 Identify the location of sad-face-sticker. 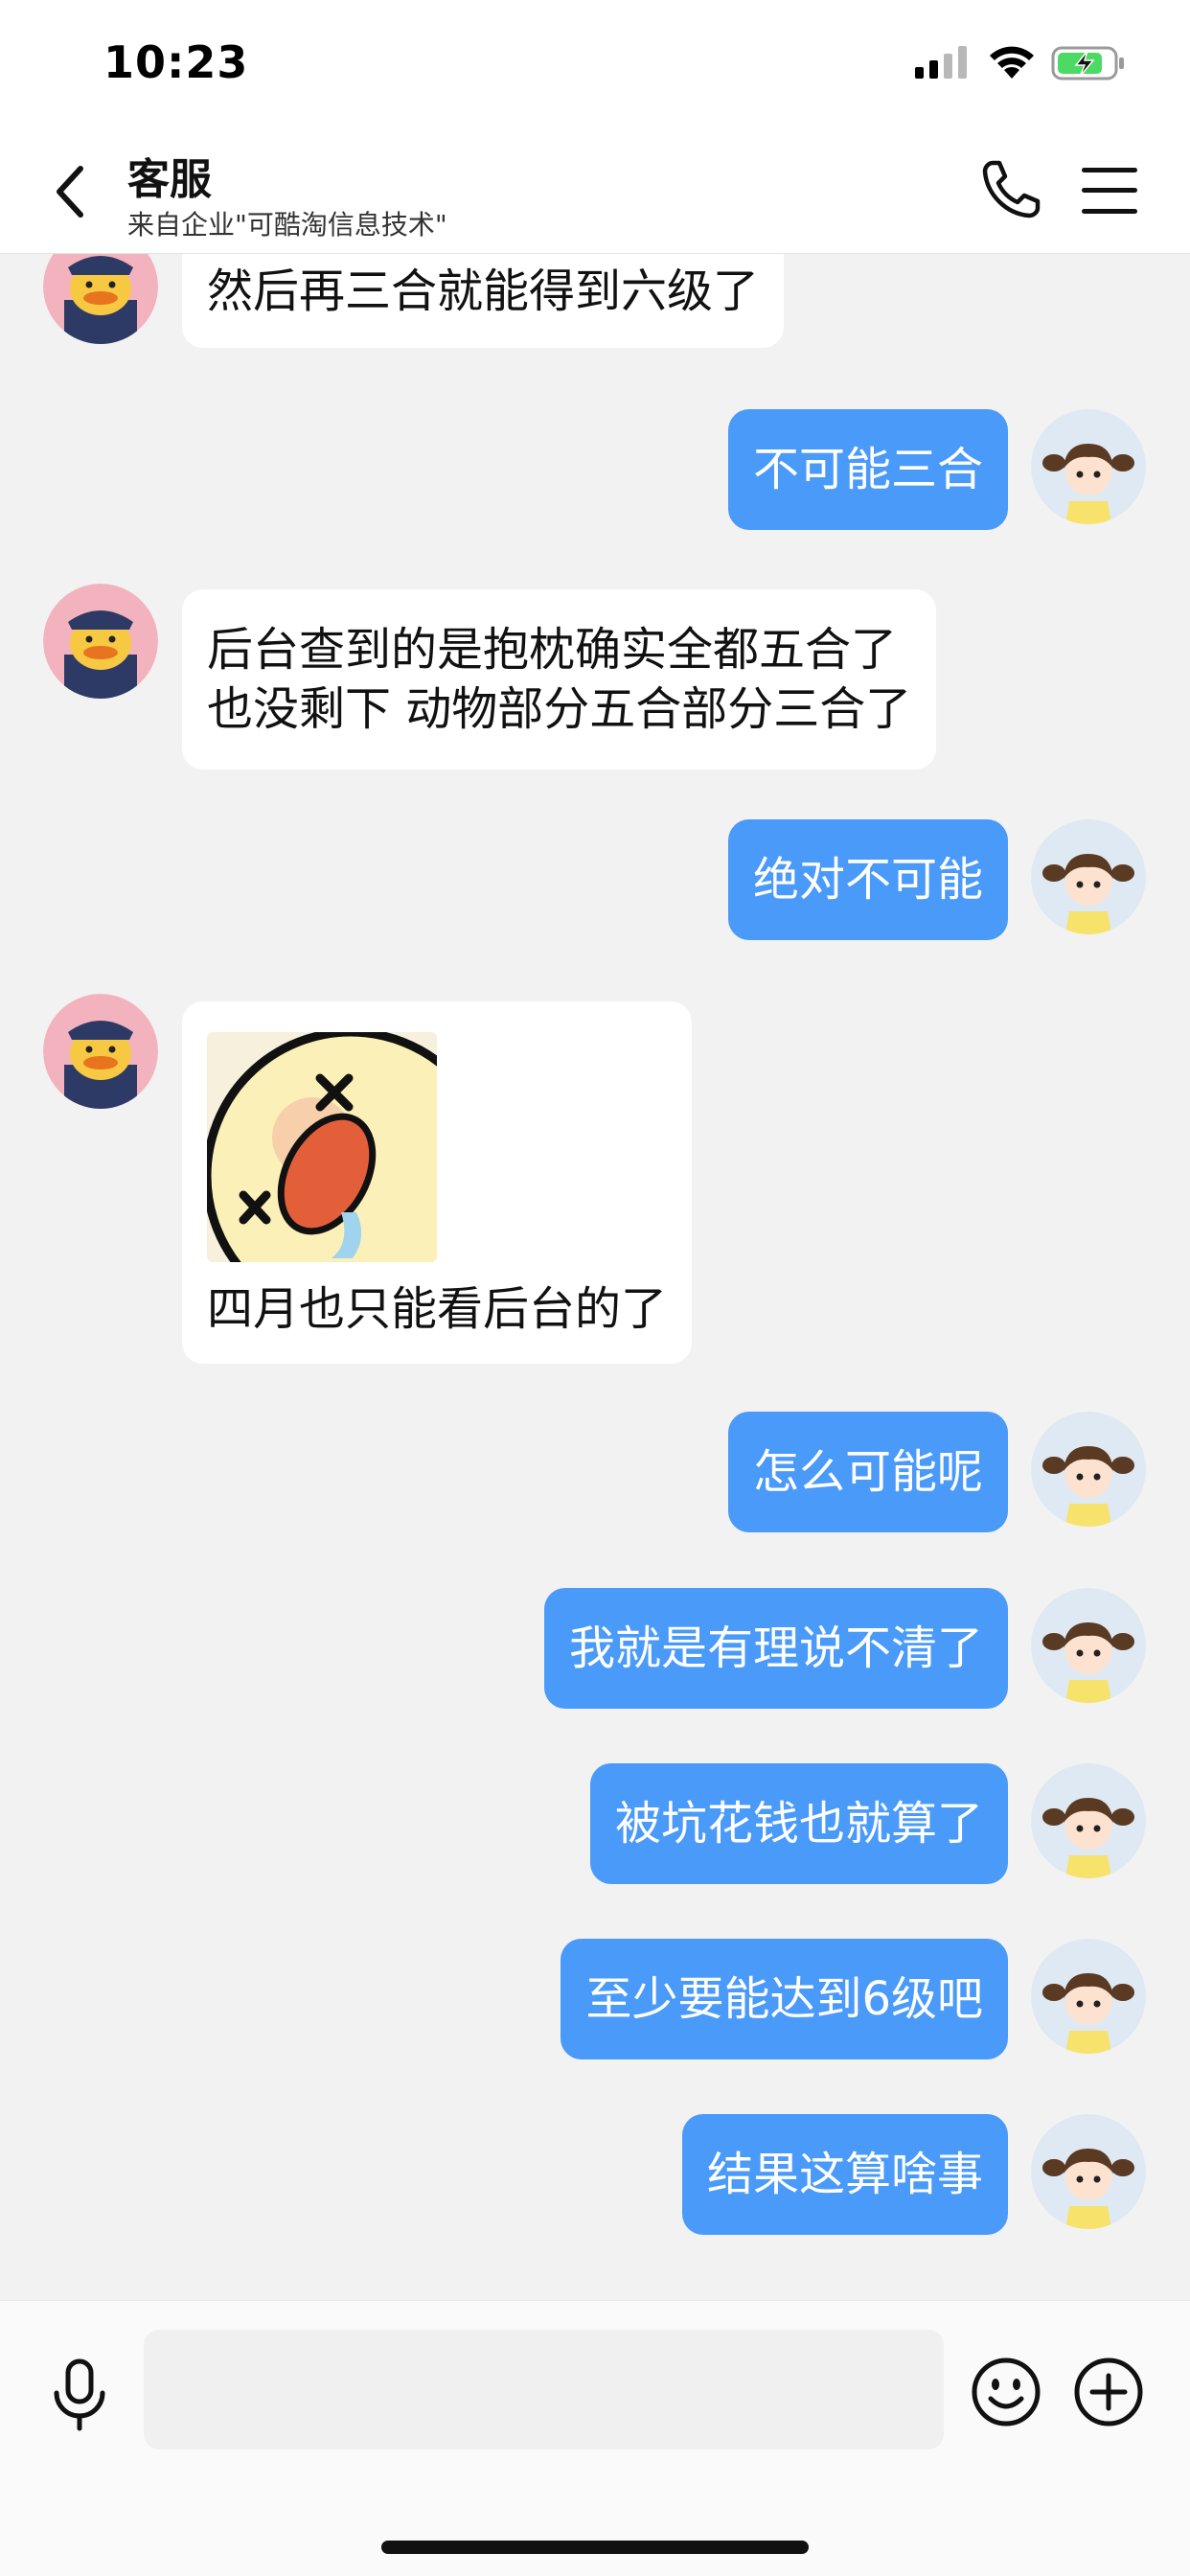
(322, 1147).